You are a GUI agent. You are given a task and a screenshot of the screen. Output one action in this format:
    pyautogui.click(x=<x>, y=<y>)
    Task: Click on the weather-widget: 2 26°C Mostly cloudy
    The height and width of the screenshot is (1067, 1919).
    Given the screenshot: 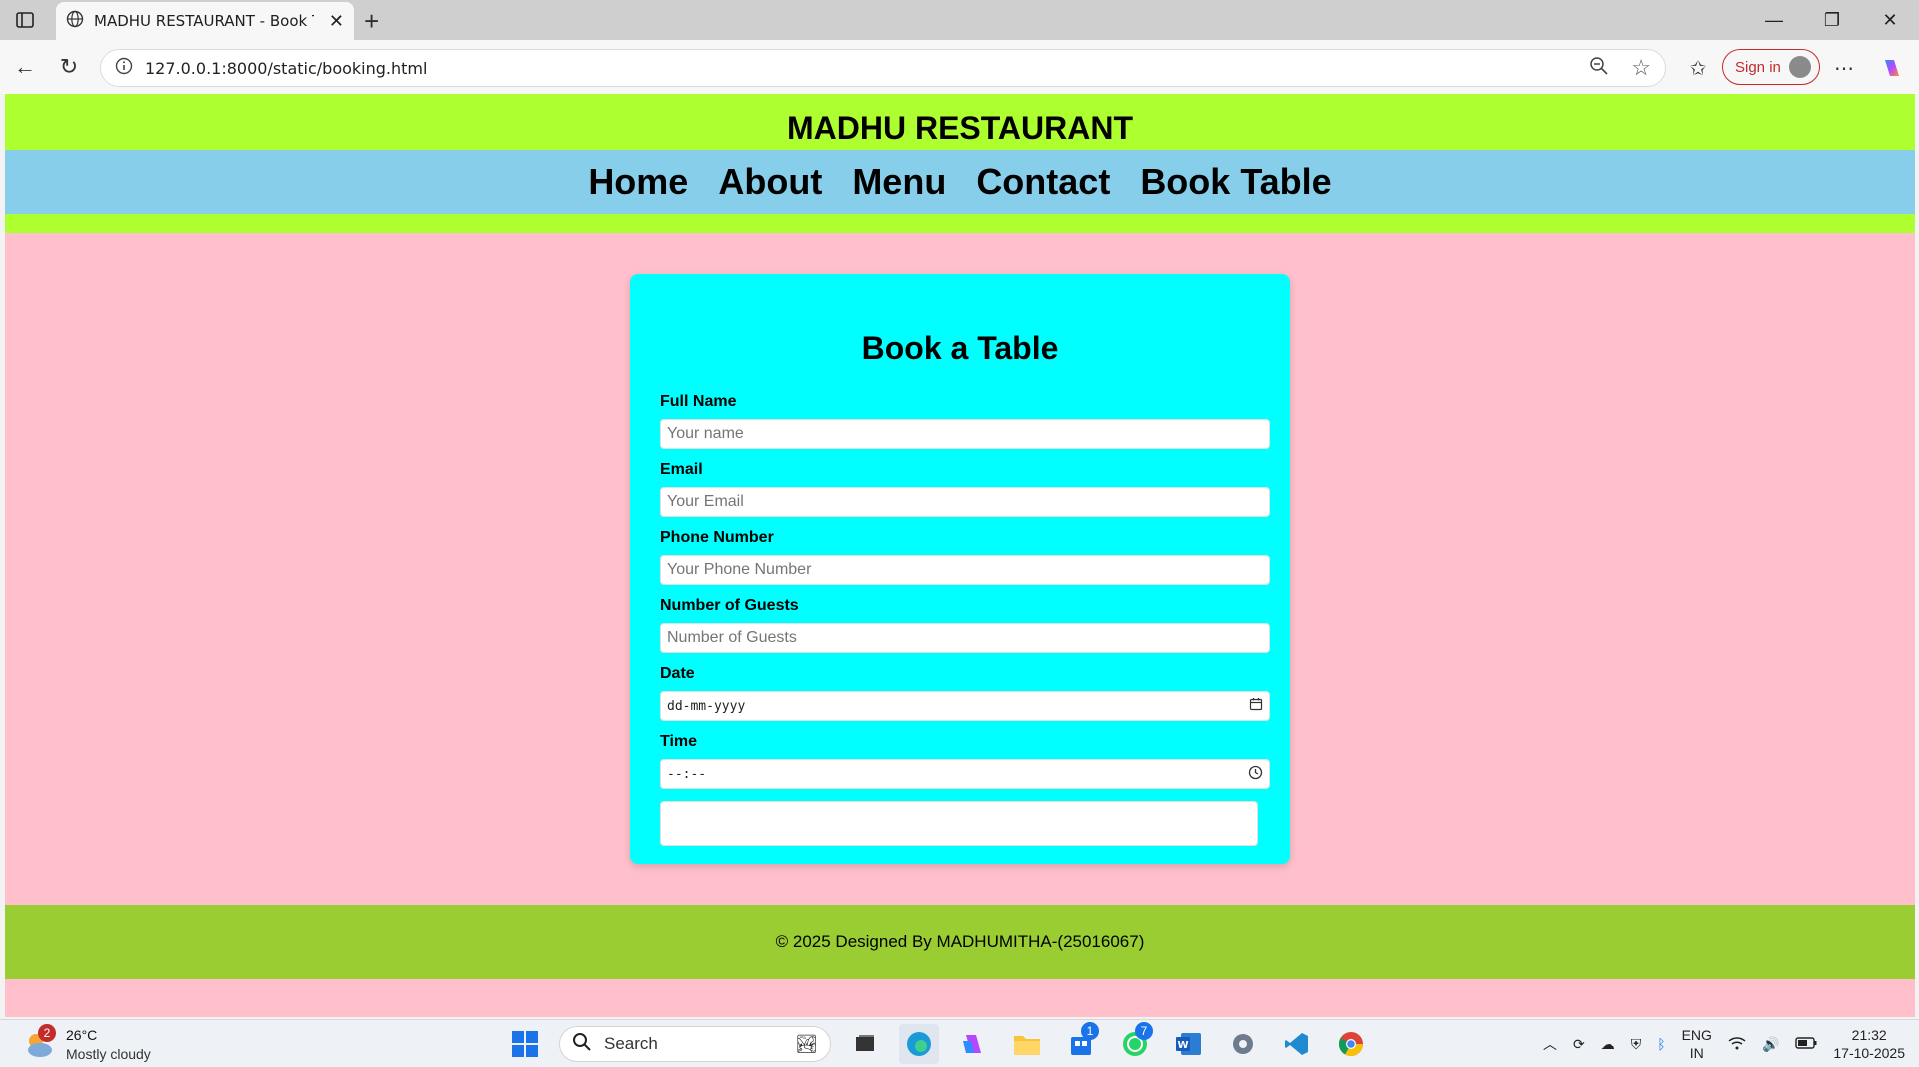 What is the action you would take?
    pyautogui.click(x=86, y=1044)
    